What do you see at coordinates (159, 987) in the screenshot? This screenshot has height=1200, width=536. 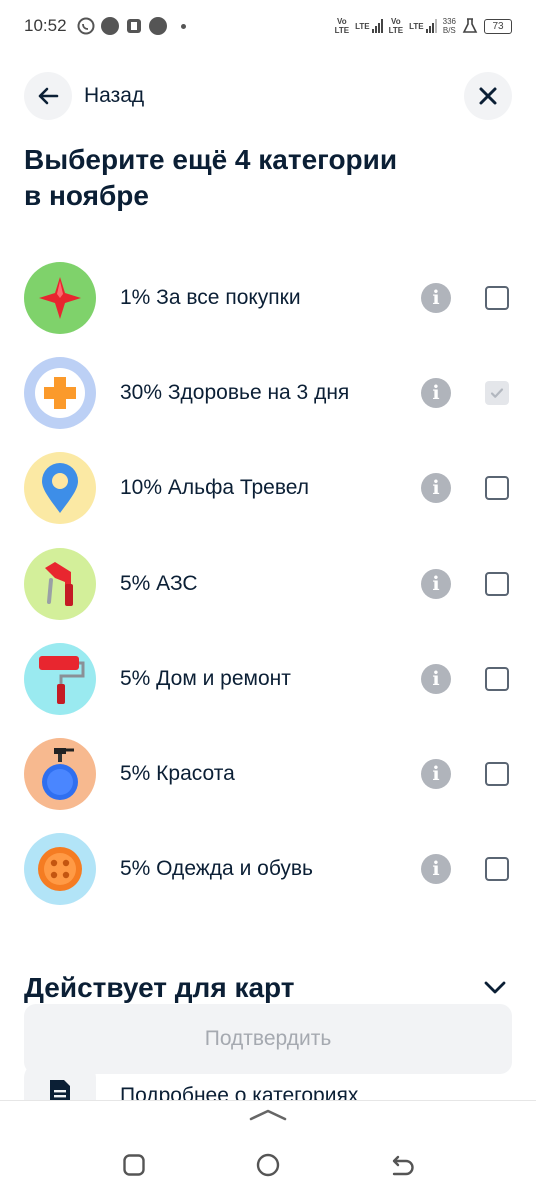 I see `section-title: Действует для карт` at bounding box center [159, 987].